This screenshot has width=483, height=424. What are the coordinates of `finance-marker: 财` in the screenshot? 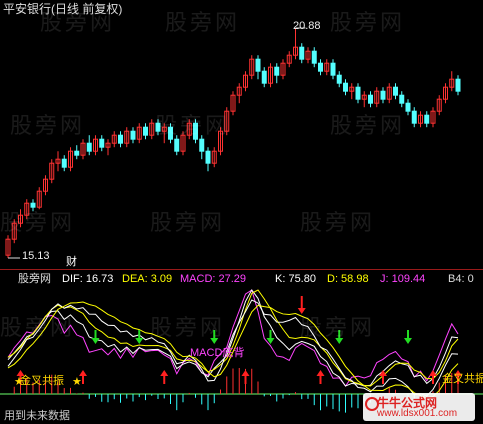 It's located at (71, 262).